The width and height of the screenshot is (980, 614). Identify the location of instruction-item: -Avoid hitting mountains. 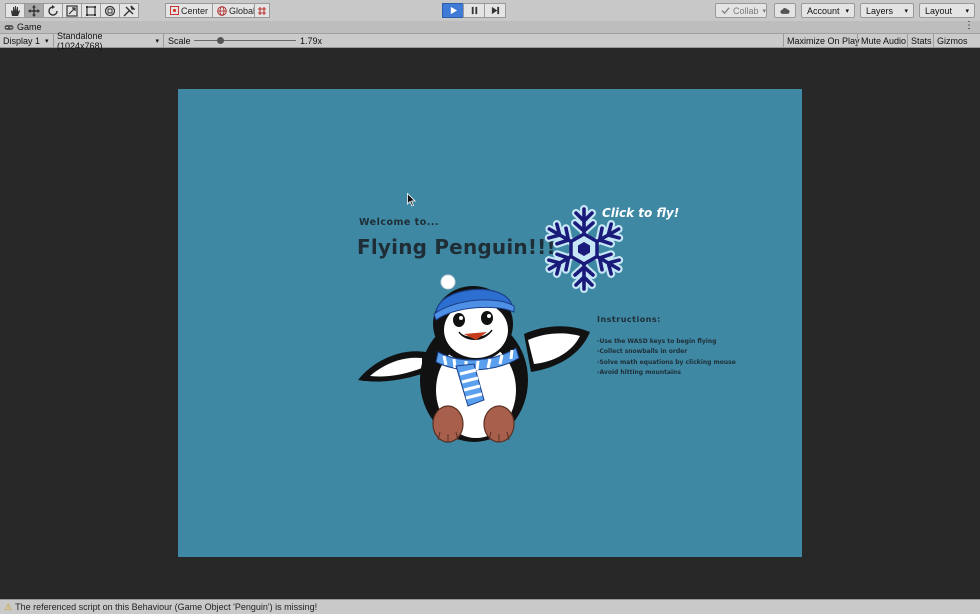
(639, 372).